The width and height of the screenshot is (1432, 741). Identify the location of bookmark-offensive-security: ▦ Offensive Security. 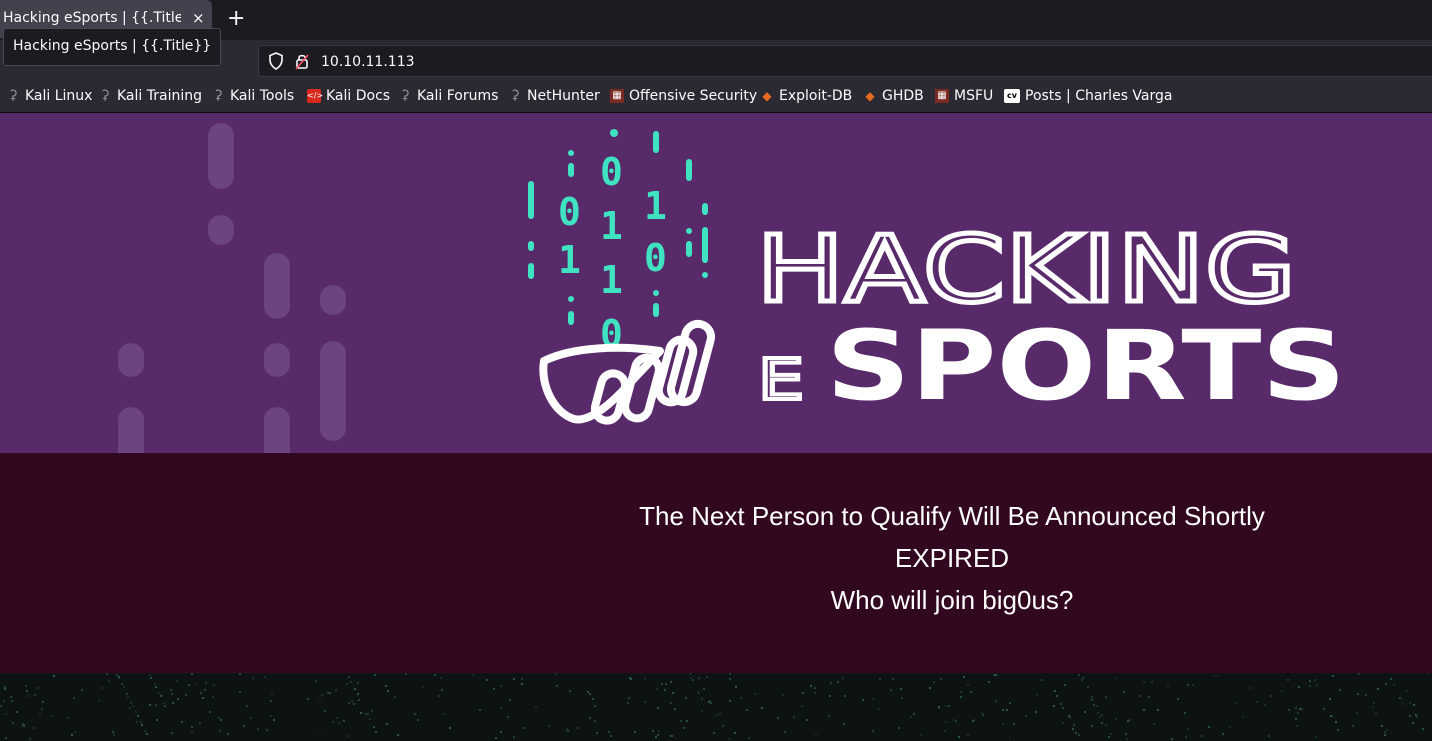
(683, 96).